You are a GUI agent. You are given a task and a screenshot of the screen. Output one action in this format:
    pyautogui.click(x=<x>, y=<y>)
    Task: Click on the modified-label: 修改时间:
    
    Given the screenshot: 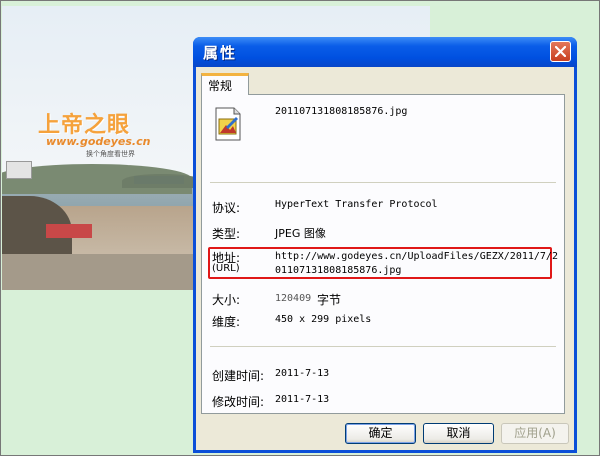 What is the action you would take?
    pyautogui.click(x=238, y=402)
    